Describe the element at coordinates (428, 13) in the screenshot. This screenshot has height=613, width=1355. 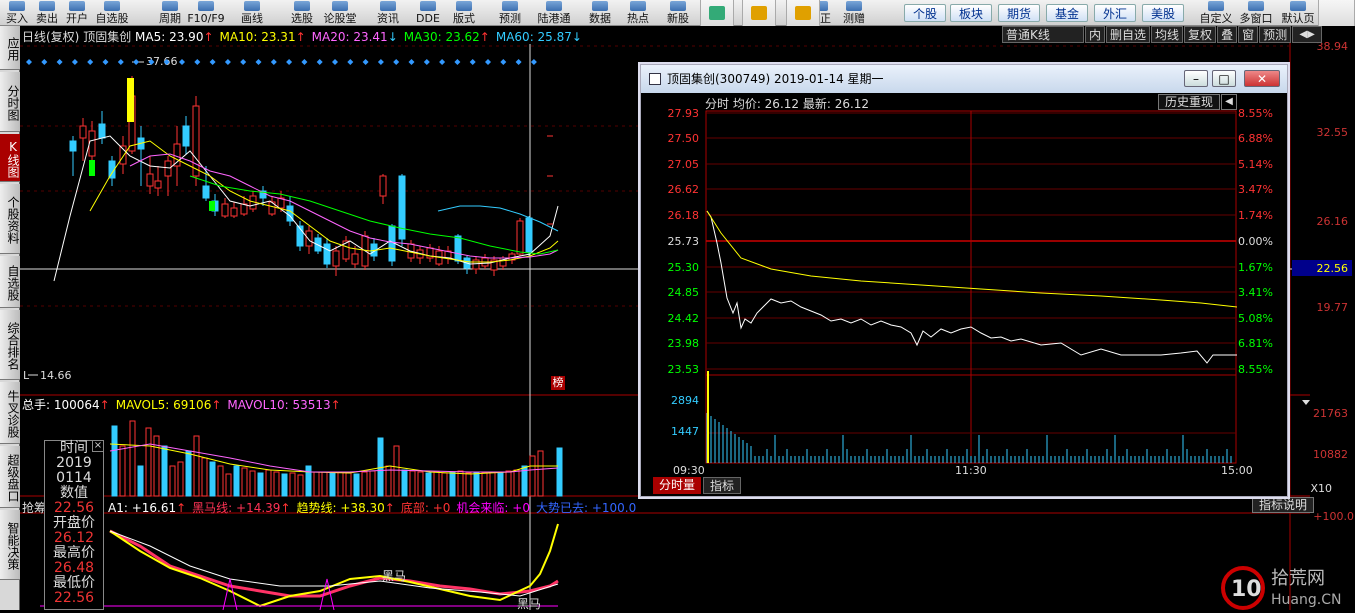
I see `toolbar-item-10: DDE` at that location.